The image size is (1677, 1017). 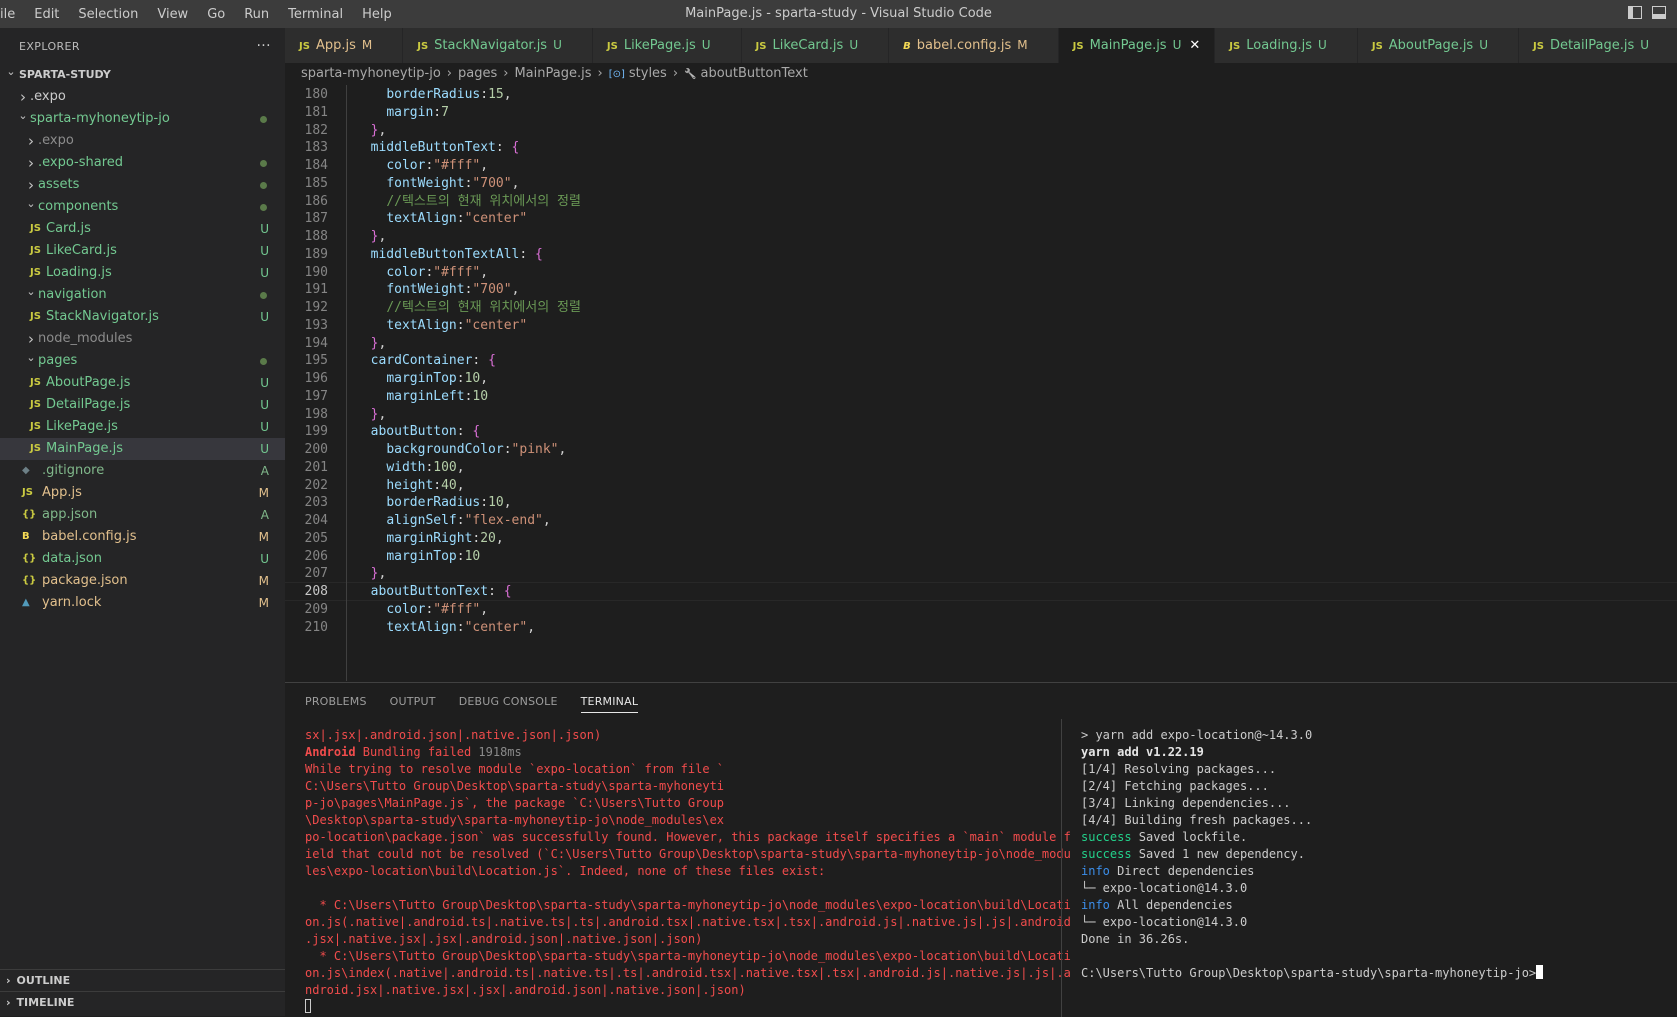 What do you see at coordinates (142, 1002) in the screenshot?
I see `timeline-section: › TIMELINE` at bounding box center [142, 1002].